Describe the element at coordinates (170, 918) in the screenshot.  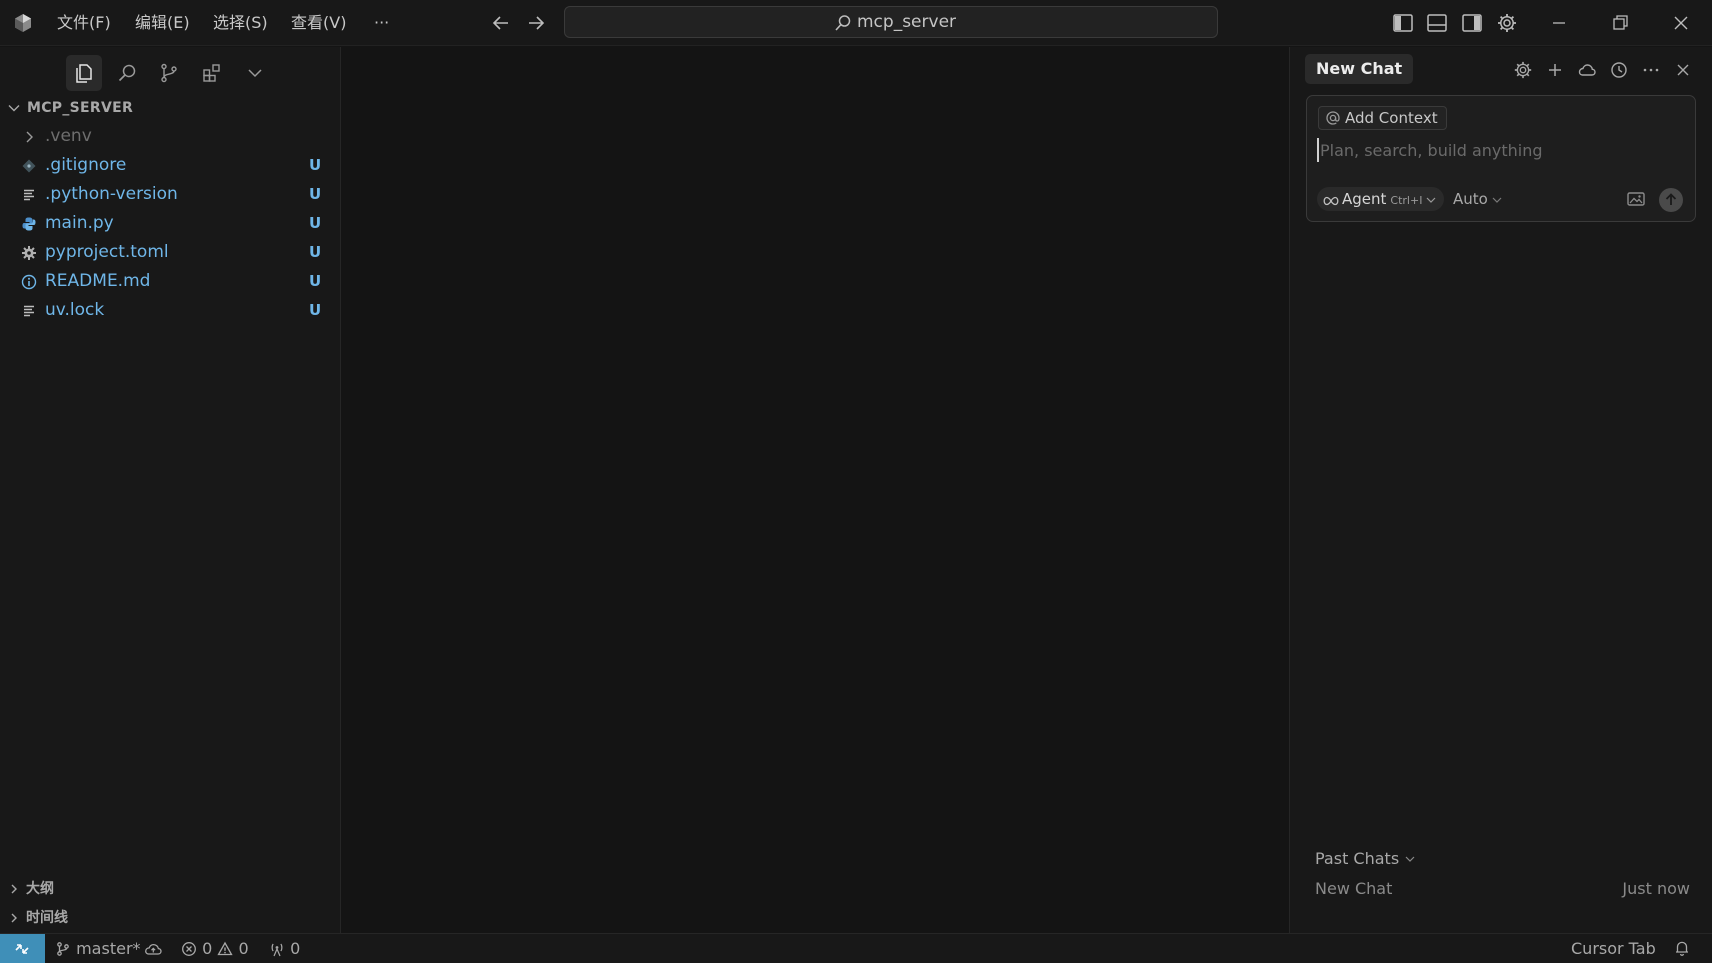
I see `timeline-section-header: 时间线` at that location.